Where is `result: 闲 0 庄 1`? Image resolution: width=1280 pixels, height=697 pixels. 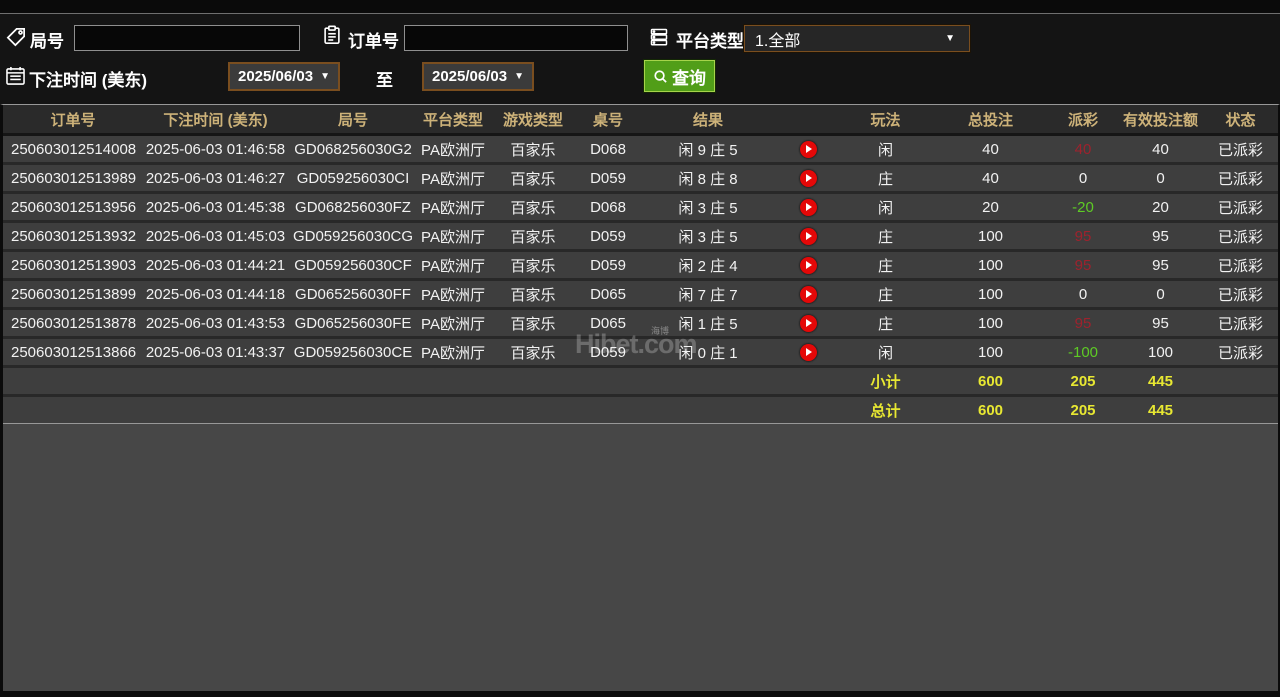
result: 闲 0 庄 1 is located at coordinates (708, 353).